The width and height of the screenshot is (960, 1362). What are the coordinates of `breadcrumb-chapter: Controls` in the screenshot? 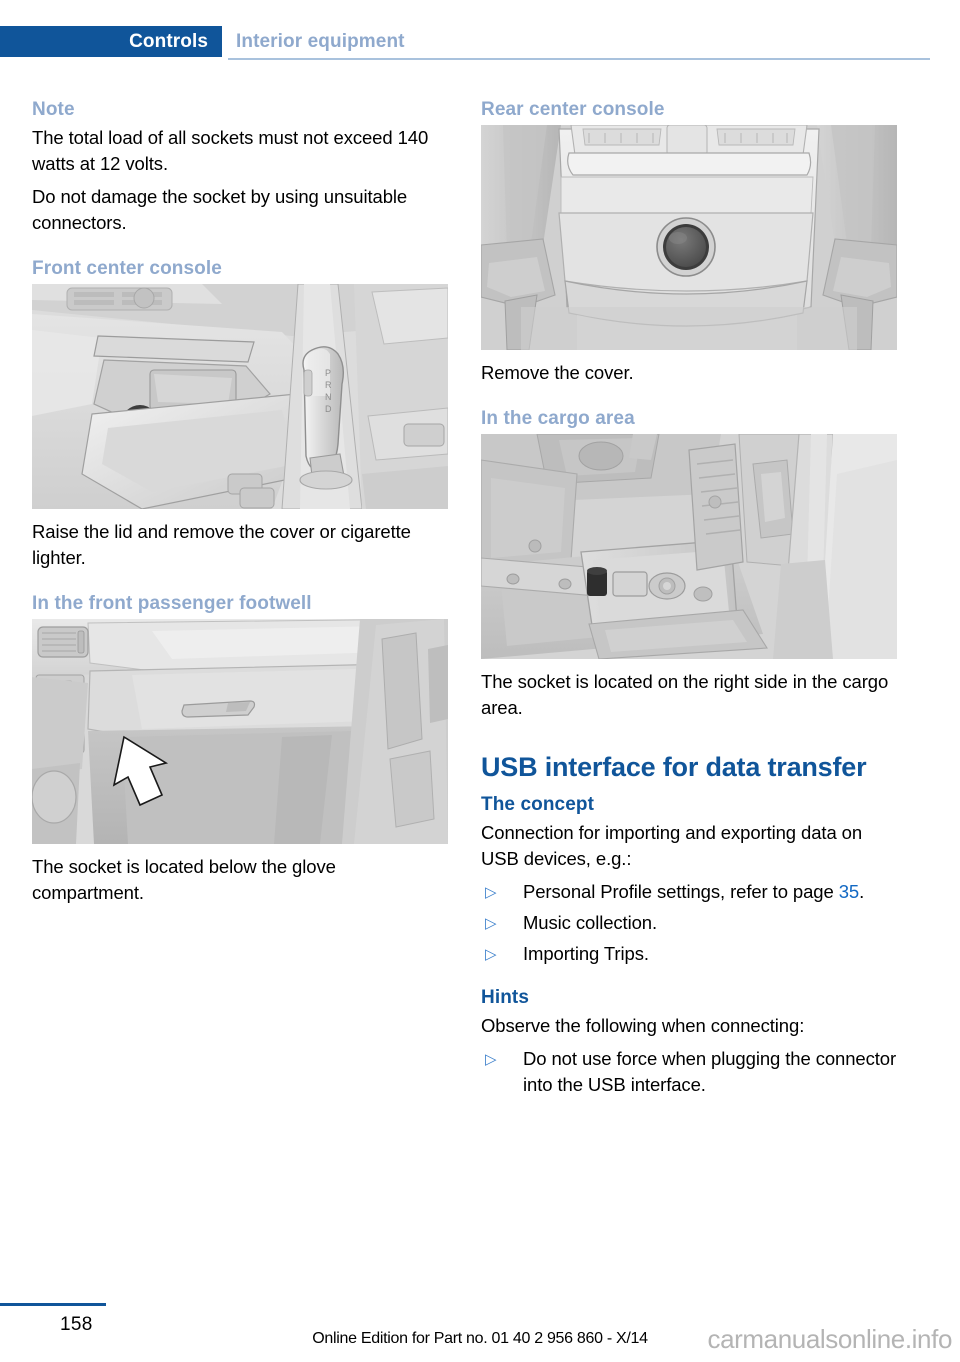 It's located at (111, 41).